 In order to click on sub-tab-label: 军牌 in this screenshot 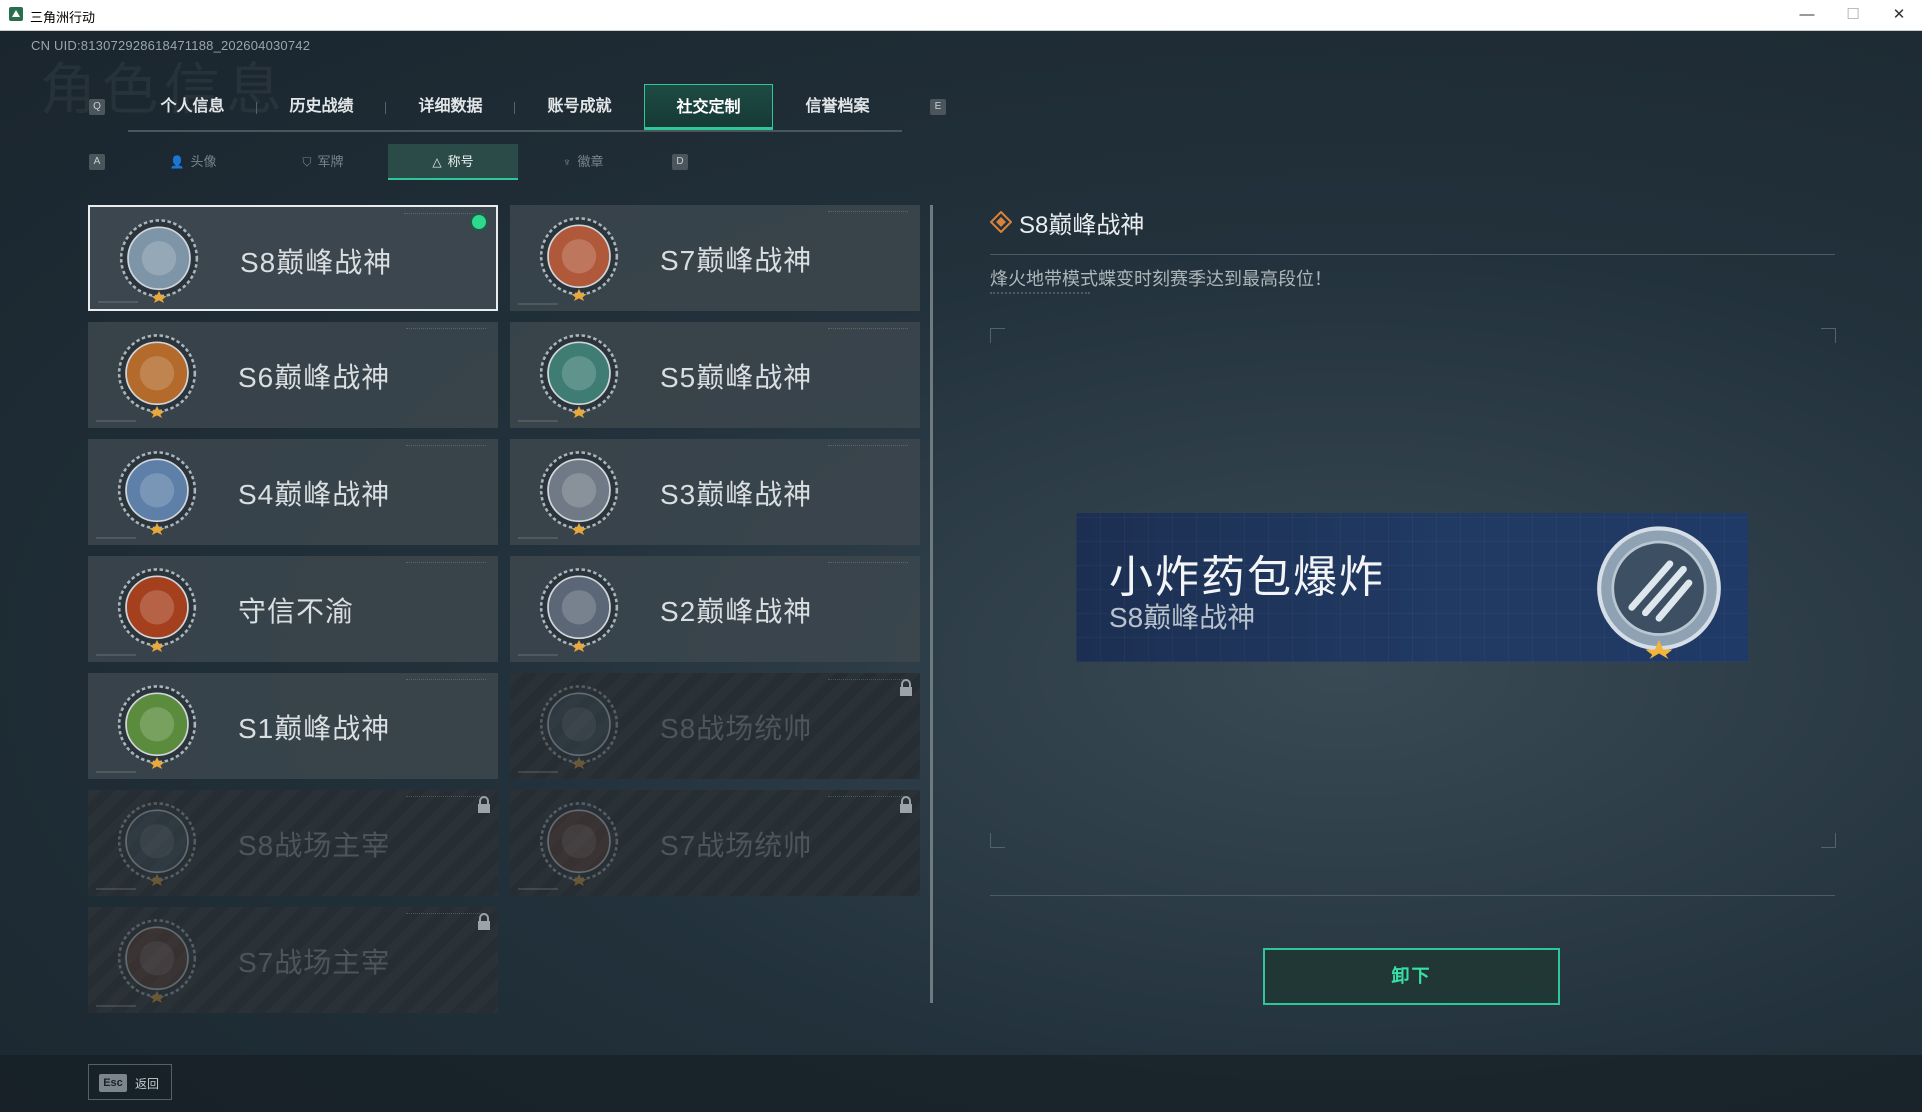, I will do `click(330, 161)`.